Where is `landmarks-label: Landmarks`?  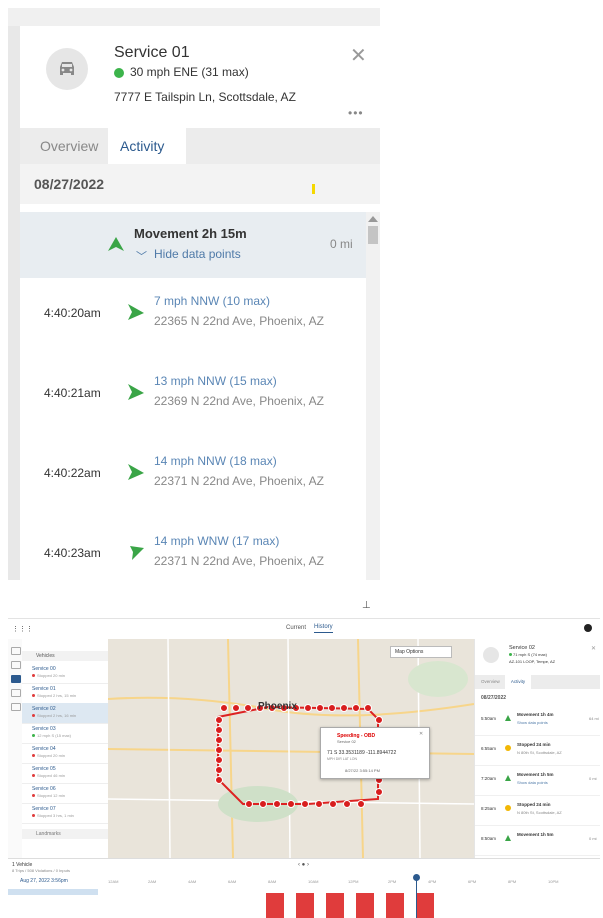
landmarks-label: Landmarks is located at coordinates (48, 834).